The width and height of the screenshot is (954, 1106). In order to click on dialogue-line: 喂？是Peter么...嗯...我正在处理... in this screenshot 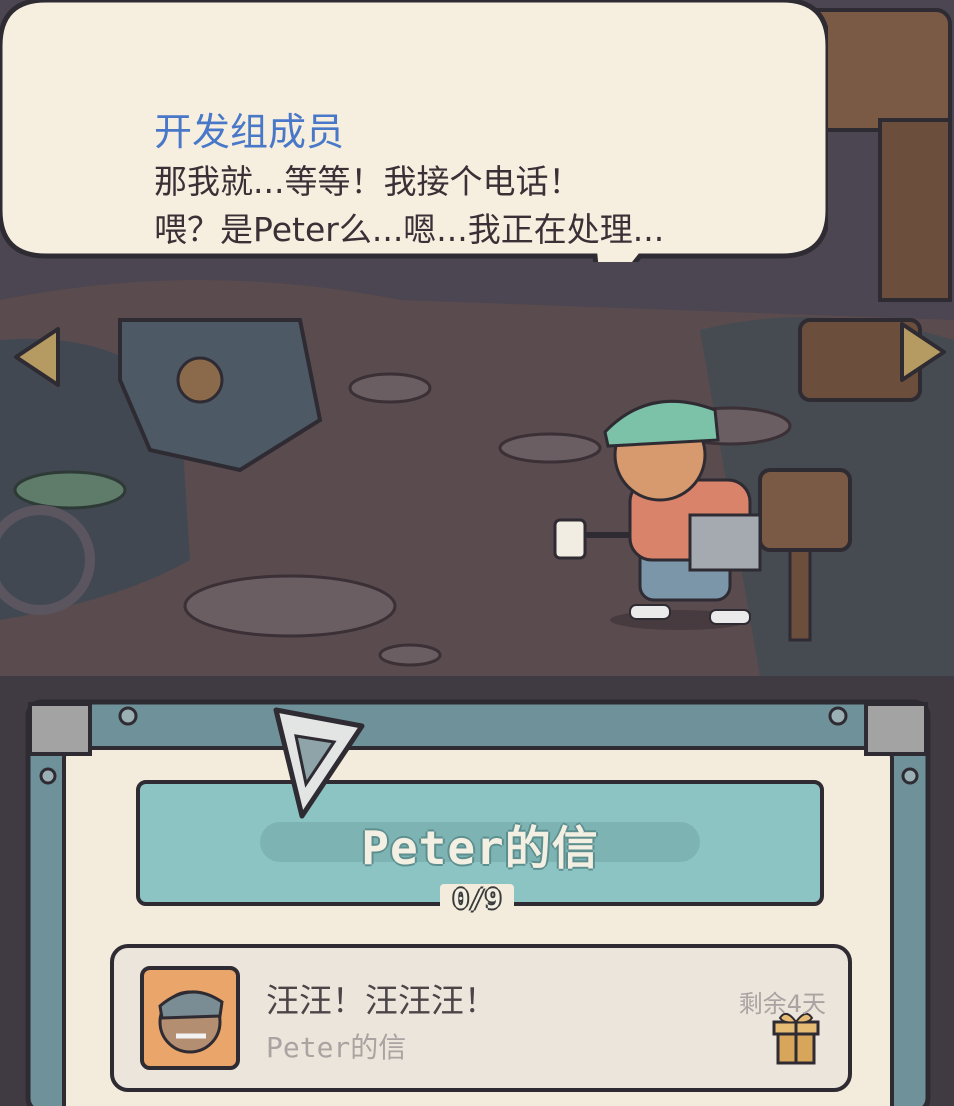, I will do `click(409, 229)`.